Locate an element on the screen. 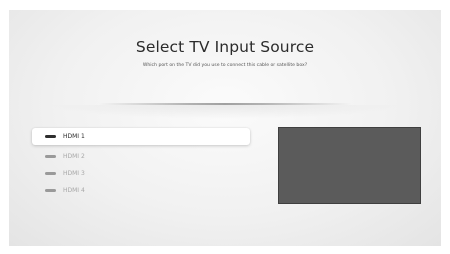  source-item-hdmi-3: HDMI 3 is located at coordinates (141, 173).